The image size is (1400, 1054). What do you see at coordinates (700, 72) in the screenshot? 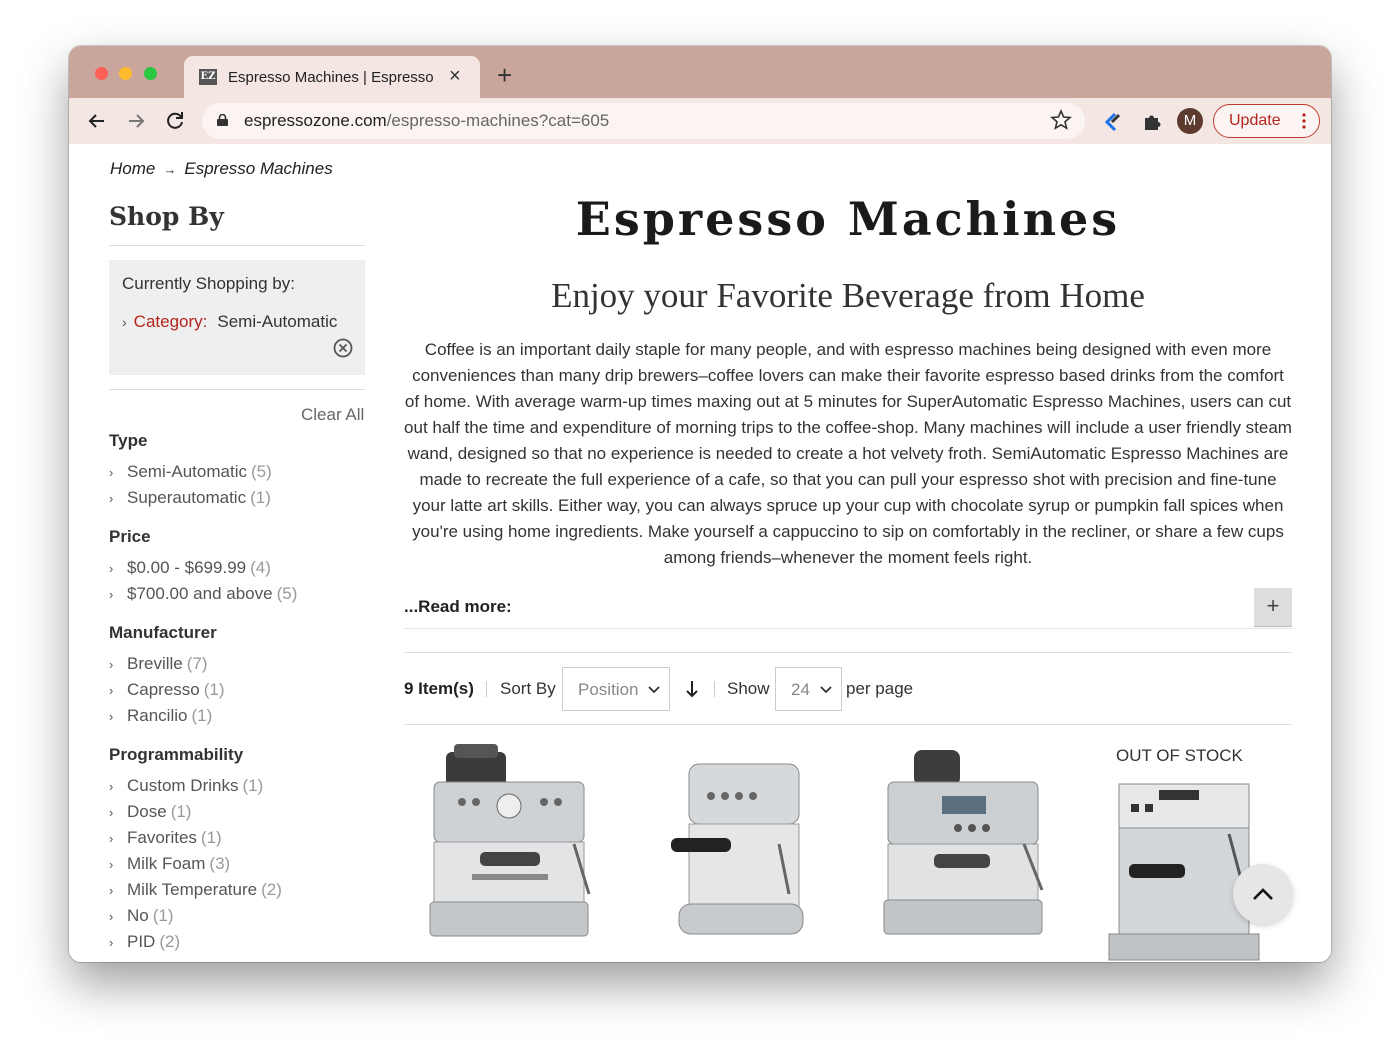
I see `tab-bar: EZ Espresso Machines | Espresso × +` at bounding box center [700, 72].